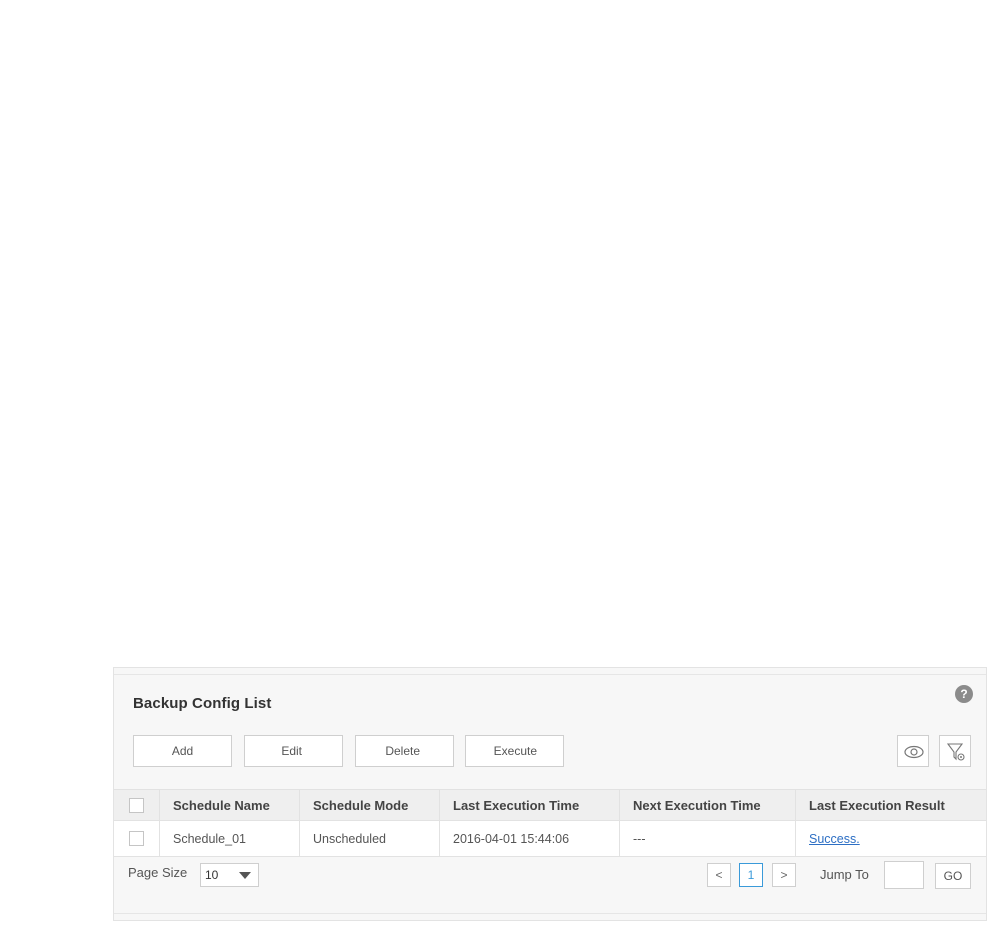 The image size is (987, 928). I want to click on column-view-button, so click(913, 751).